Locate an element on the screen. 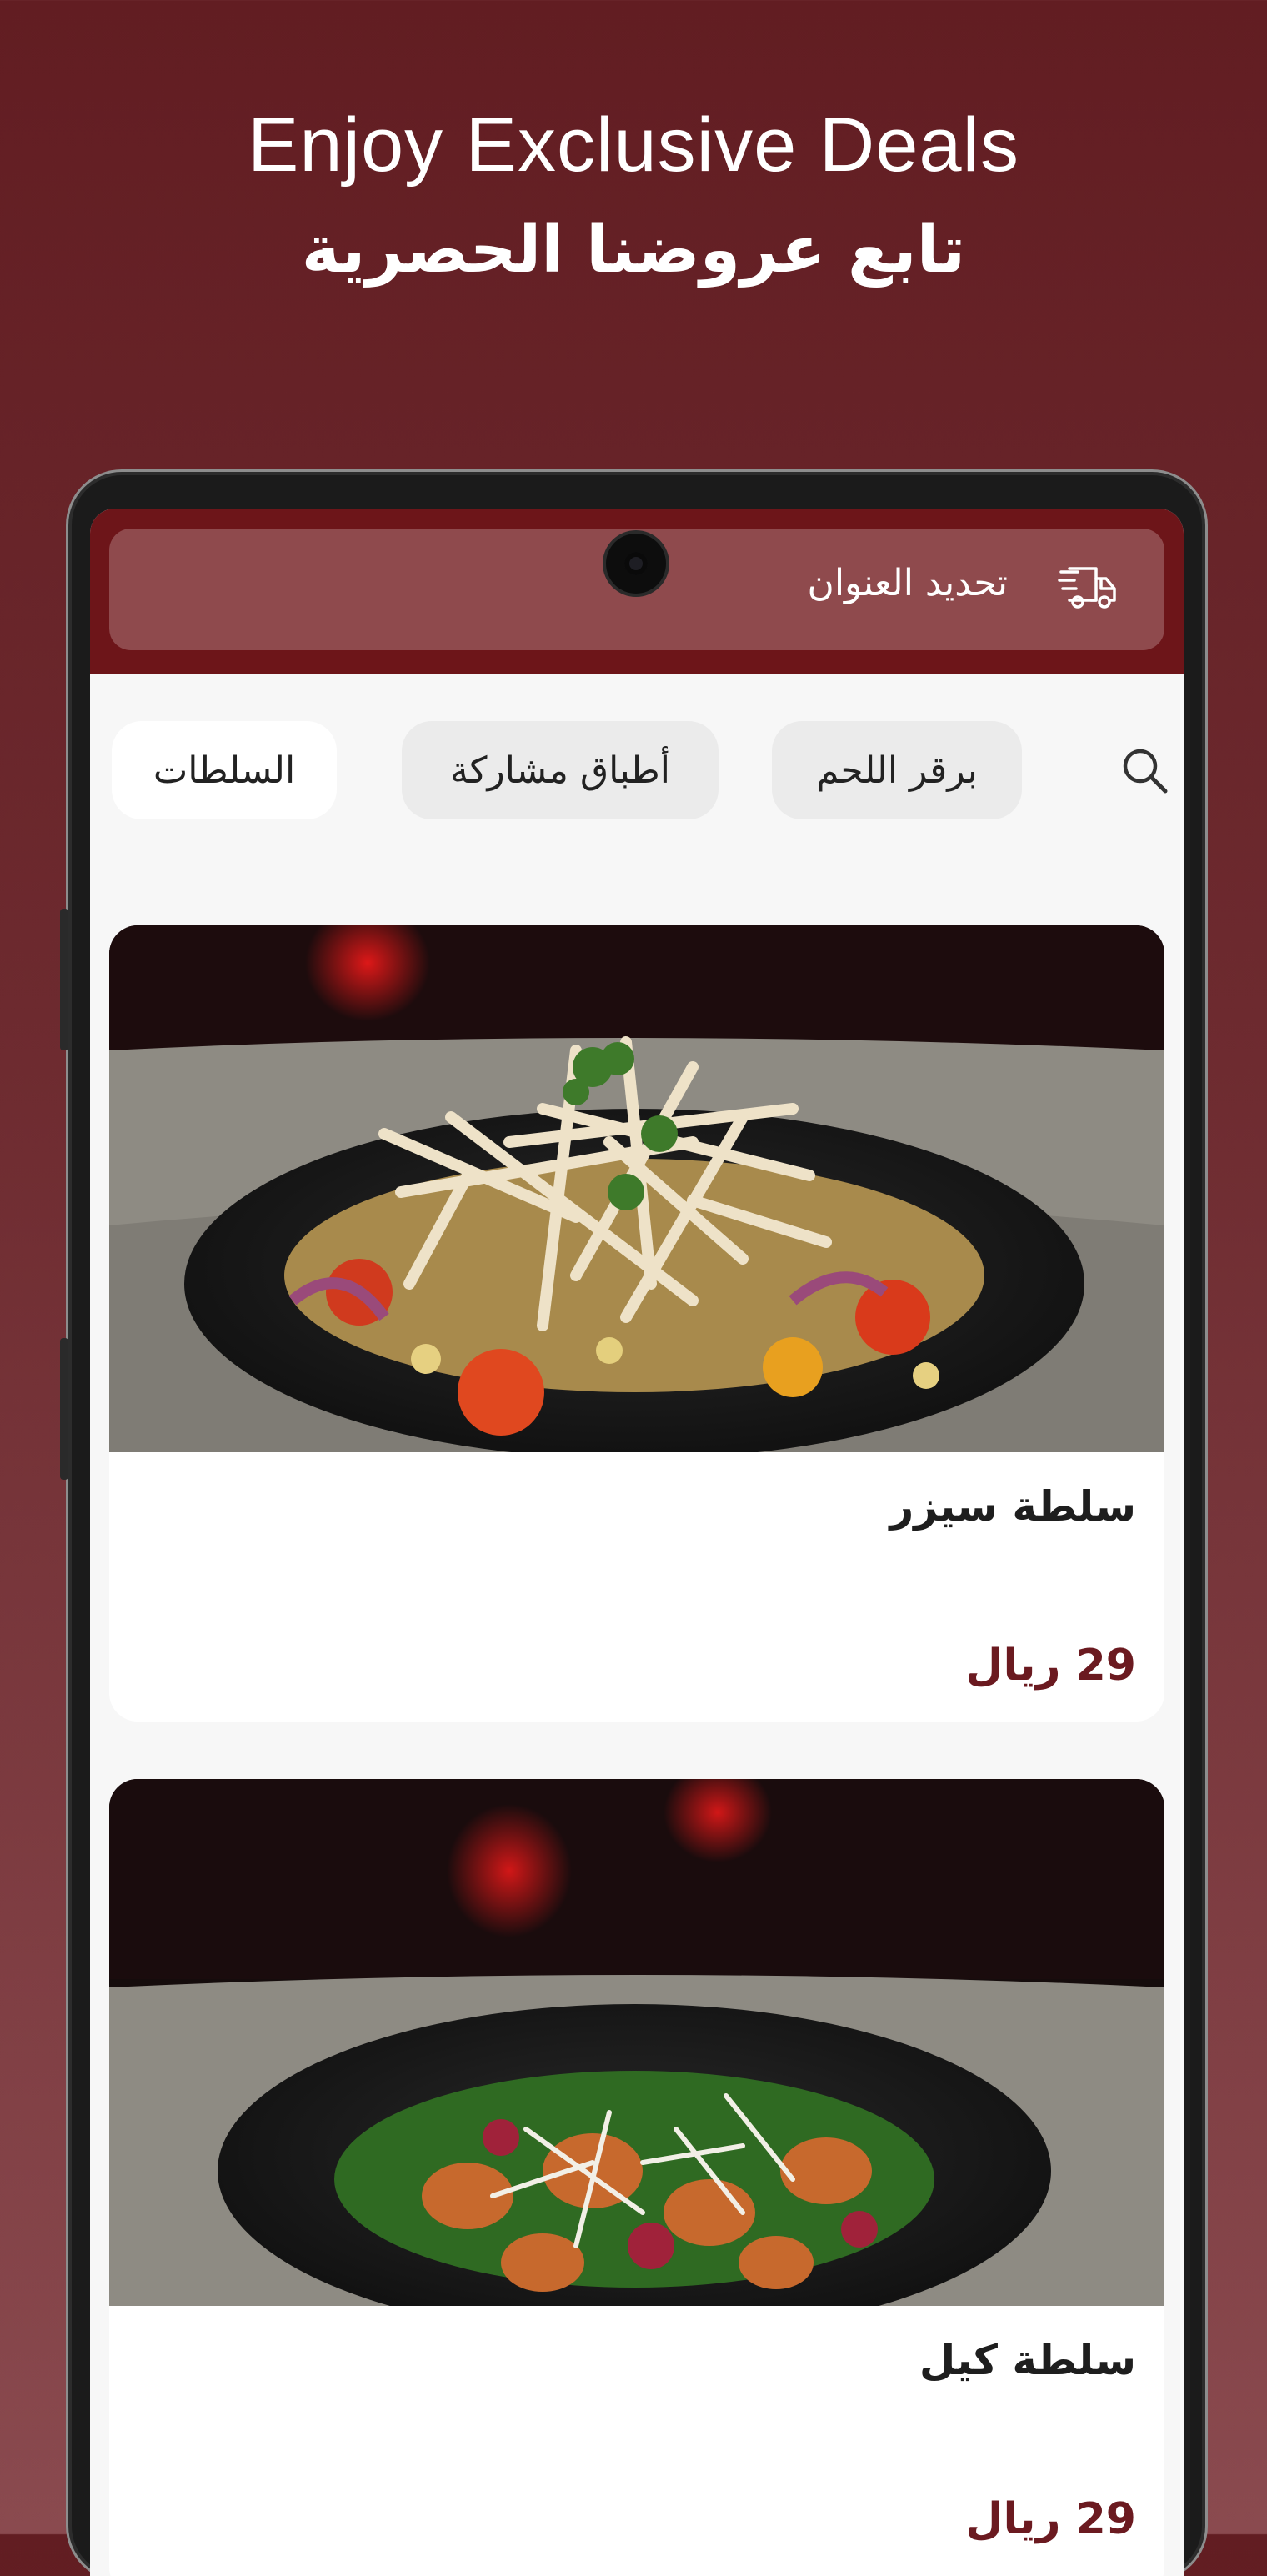 Image resolution: width=1267 pixels, height=2576 pixels. front-camera is located at coordinates (636, 564).